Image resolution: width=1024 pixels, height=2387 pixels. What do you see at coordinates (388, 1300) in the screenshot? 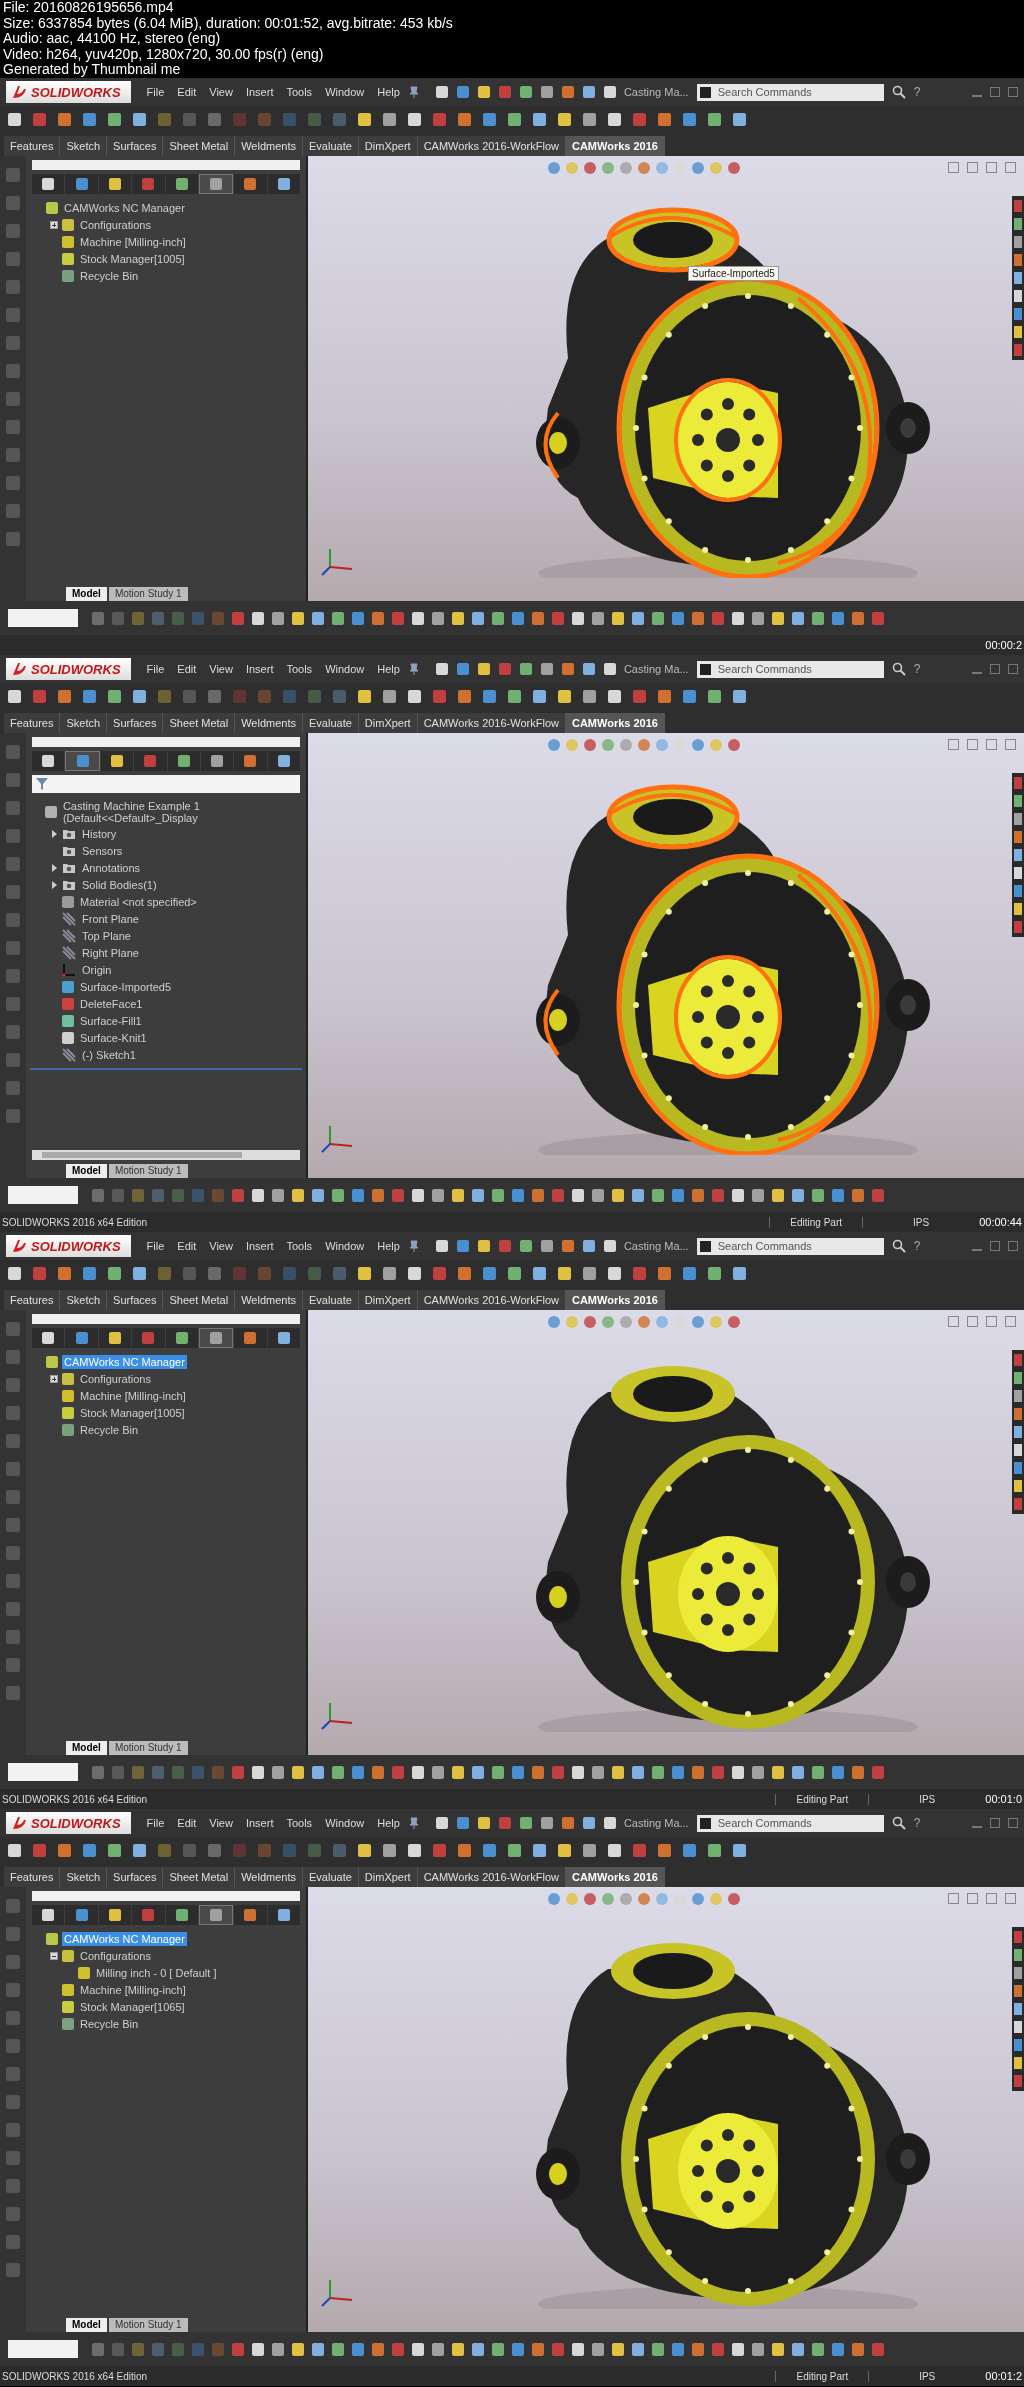
I see `command-tab: DimXpert` at bounding box center [388, 1300].